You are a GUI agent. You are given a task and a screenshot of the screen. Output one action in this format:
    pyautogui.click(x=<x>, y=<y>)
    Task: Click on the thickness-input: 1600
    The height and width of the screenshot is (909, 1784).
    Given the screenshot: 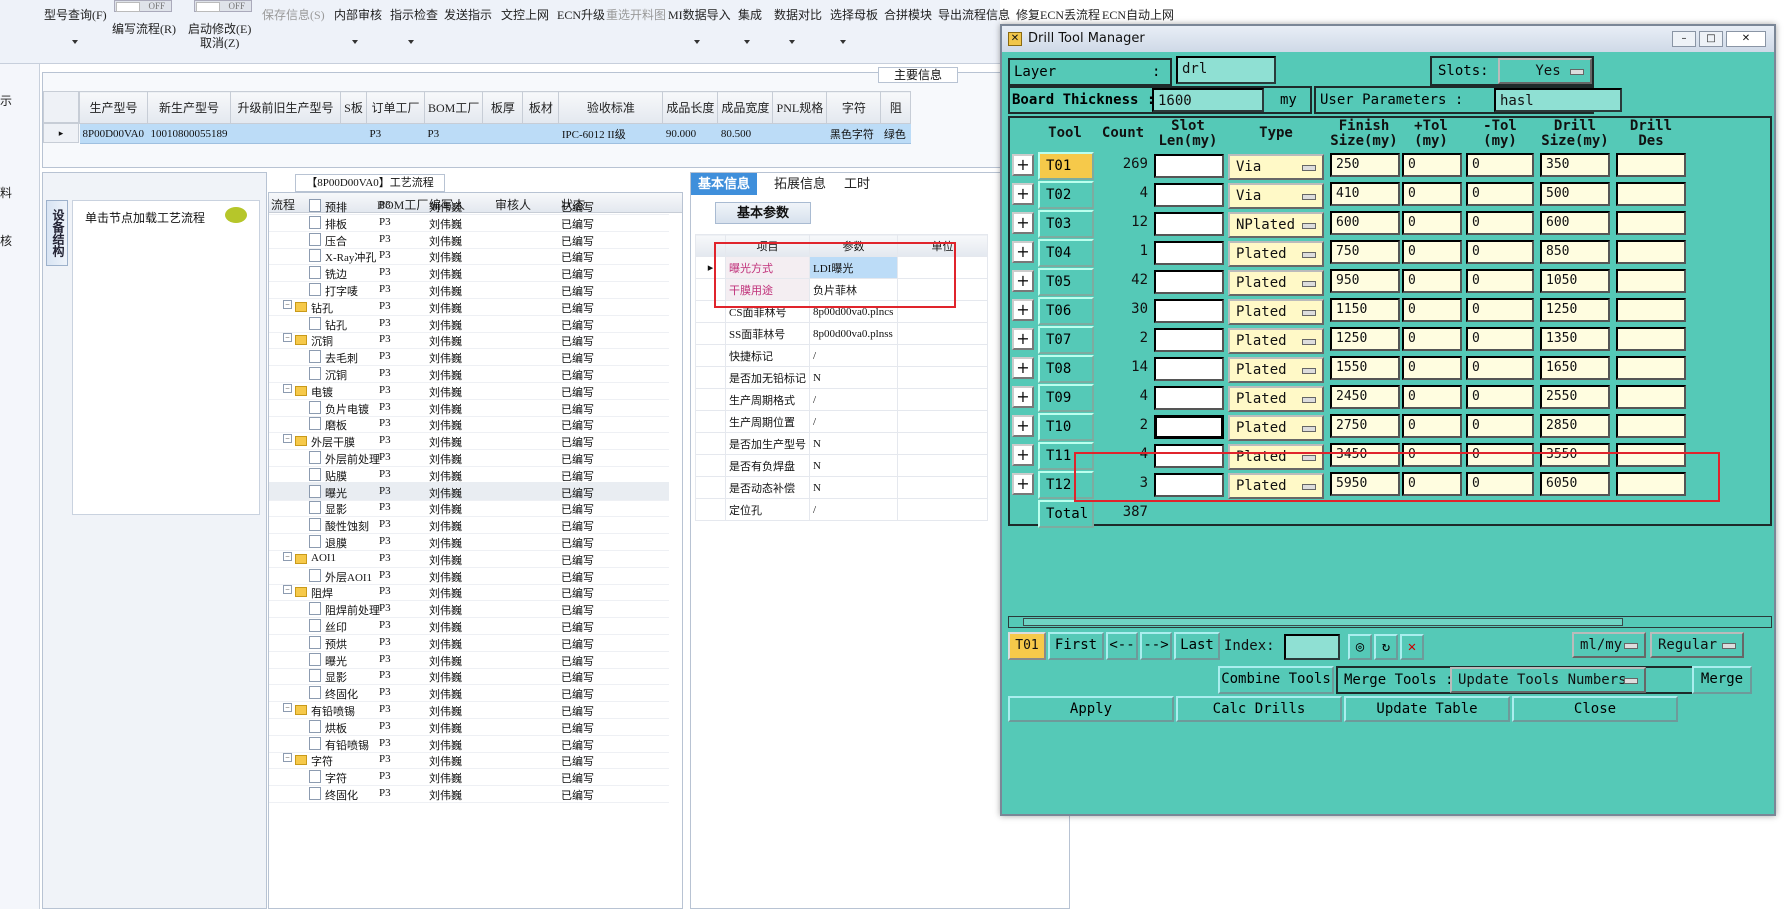 What is the action you would take?
    pyautogui.click(x=1208, y=100)
    